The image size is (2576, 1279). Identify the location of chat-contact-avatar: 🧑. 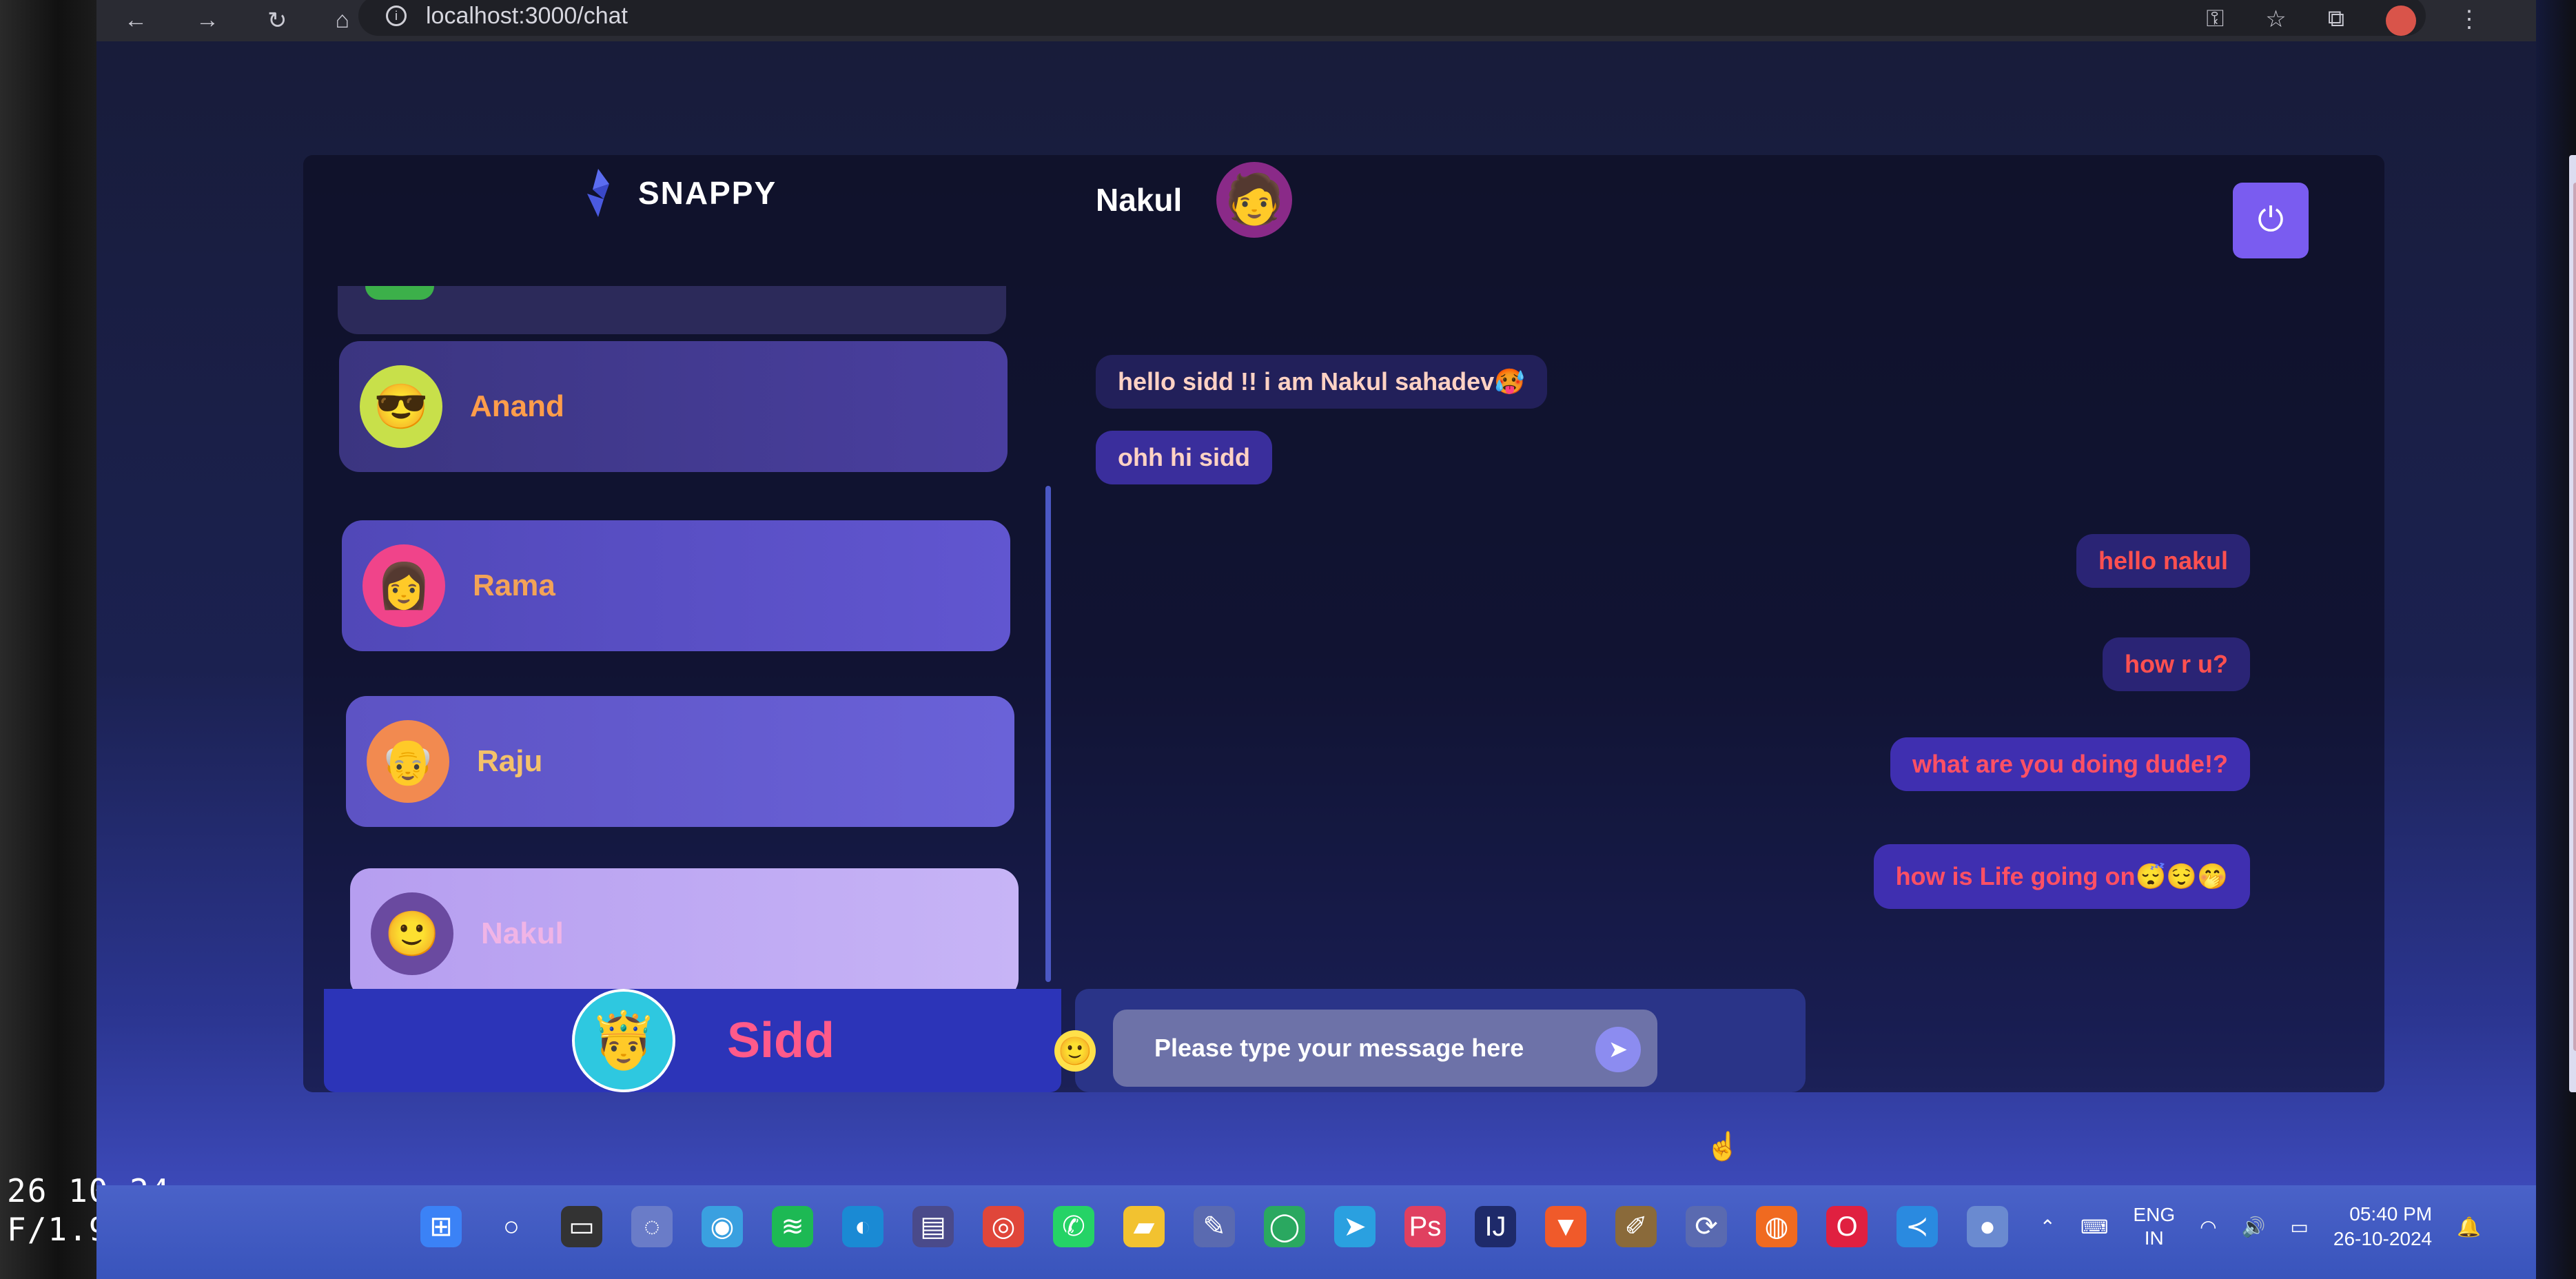
(1254, 200).